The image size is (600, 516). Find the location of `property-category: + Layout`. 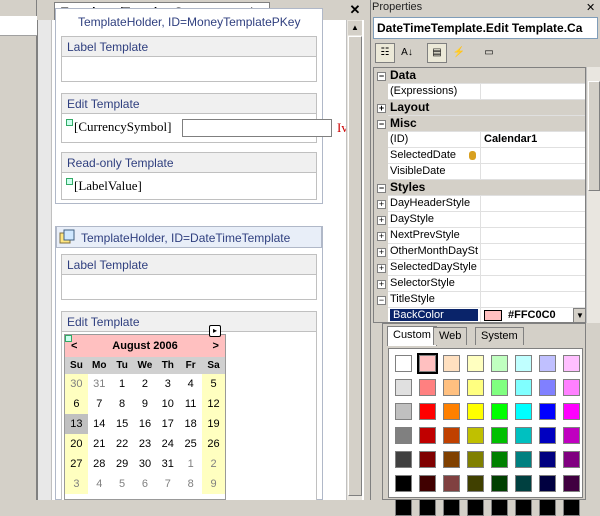

property-category: + Layout is located at coordinates (479, 108).